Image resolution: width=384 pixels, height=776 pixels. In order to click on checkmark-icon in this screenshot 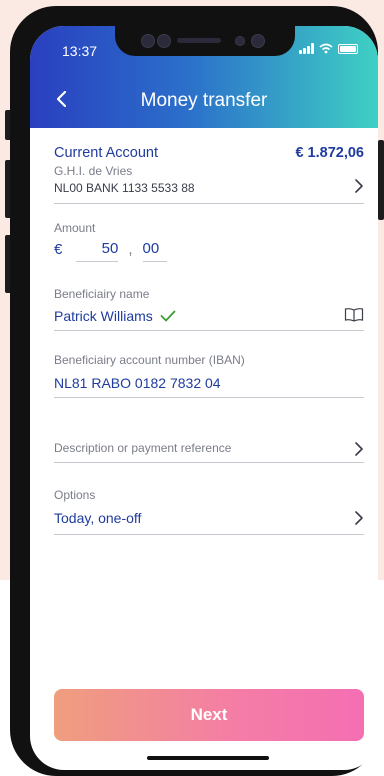, I will do `click(168, 316)`.